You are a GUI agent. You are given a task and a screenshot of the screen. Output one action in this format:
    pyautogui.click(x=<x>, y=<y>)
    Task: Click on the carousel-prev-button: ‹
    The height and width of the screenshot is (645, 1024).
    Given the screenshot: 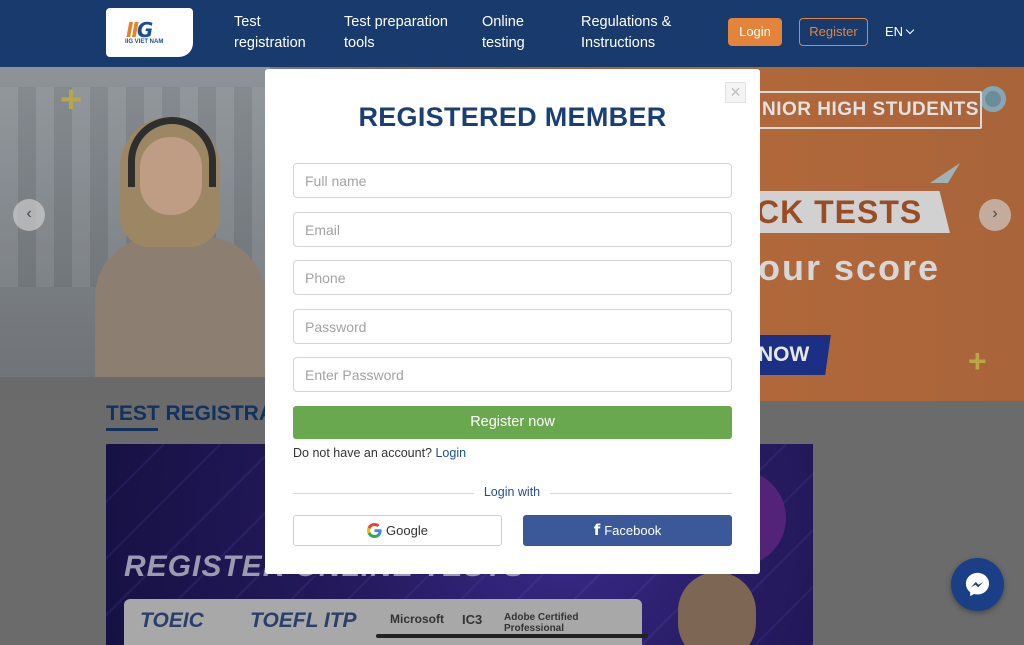 What is the action you would take?
    pyautogui.click(x=29, y=215)
    